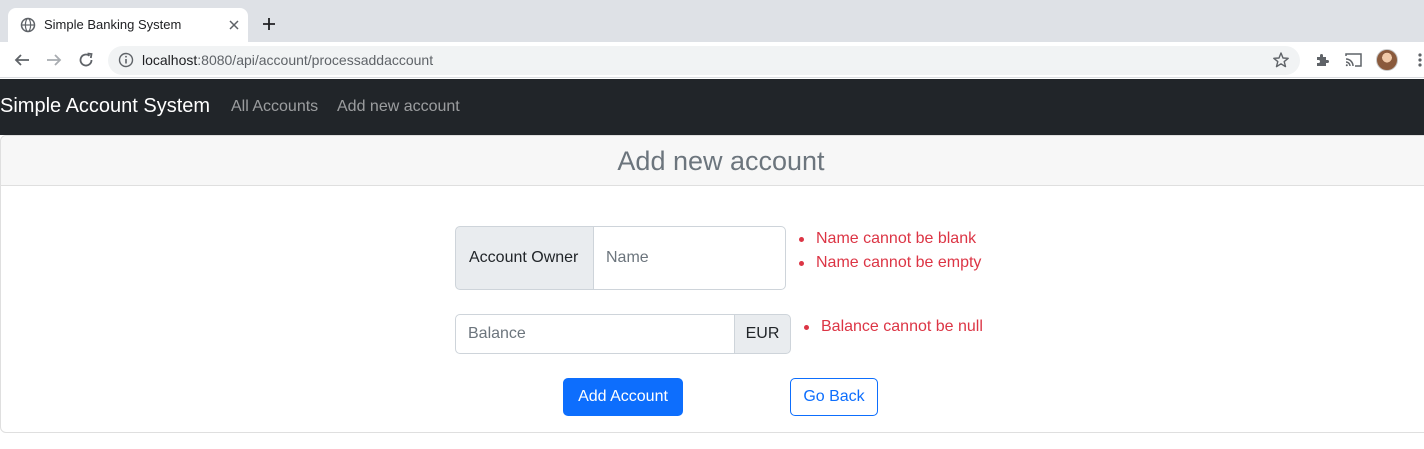 Image resolution: width=1424 pixels, height=449 pixels. I want to click on balance-input: Balance, so click(595, 334).